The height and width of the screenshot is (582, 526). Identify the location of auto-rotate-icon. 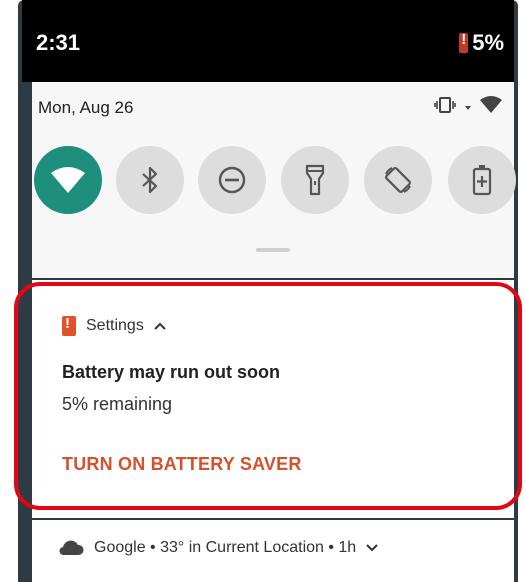
(398, 180).